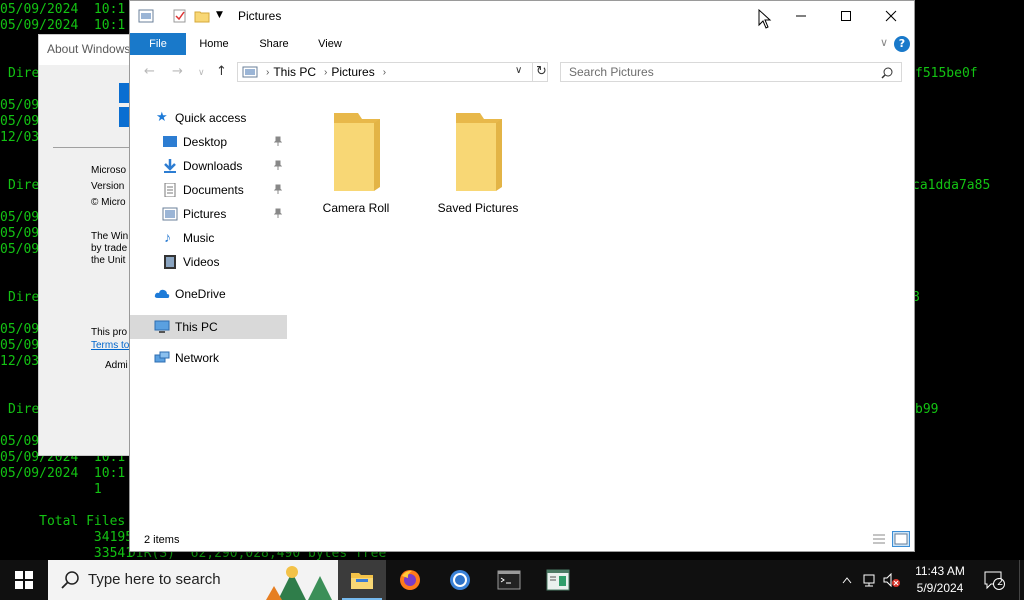  I want to click on computer-icon, so click(162, 326).